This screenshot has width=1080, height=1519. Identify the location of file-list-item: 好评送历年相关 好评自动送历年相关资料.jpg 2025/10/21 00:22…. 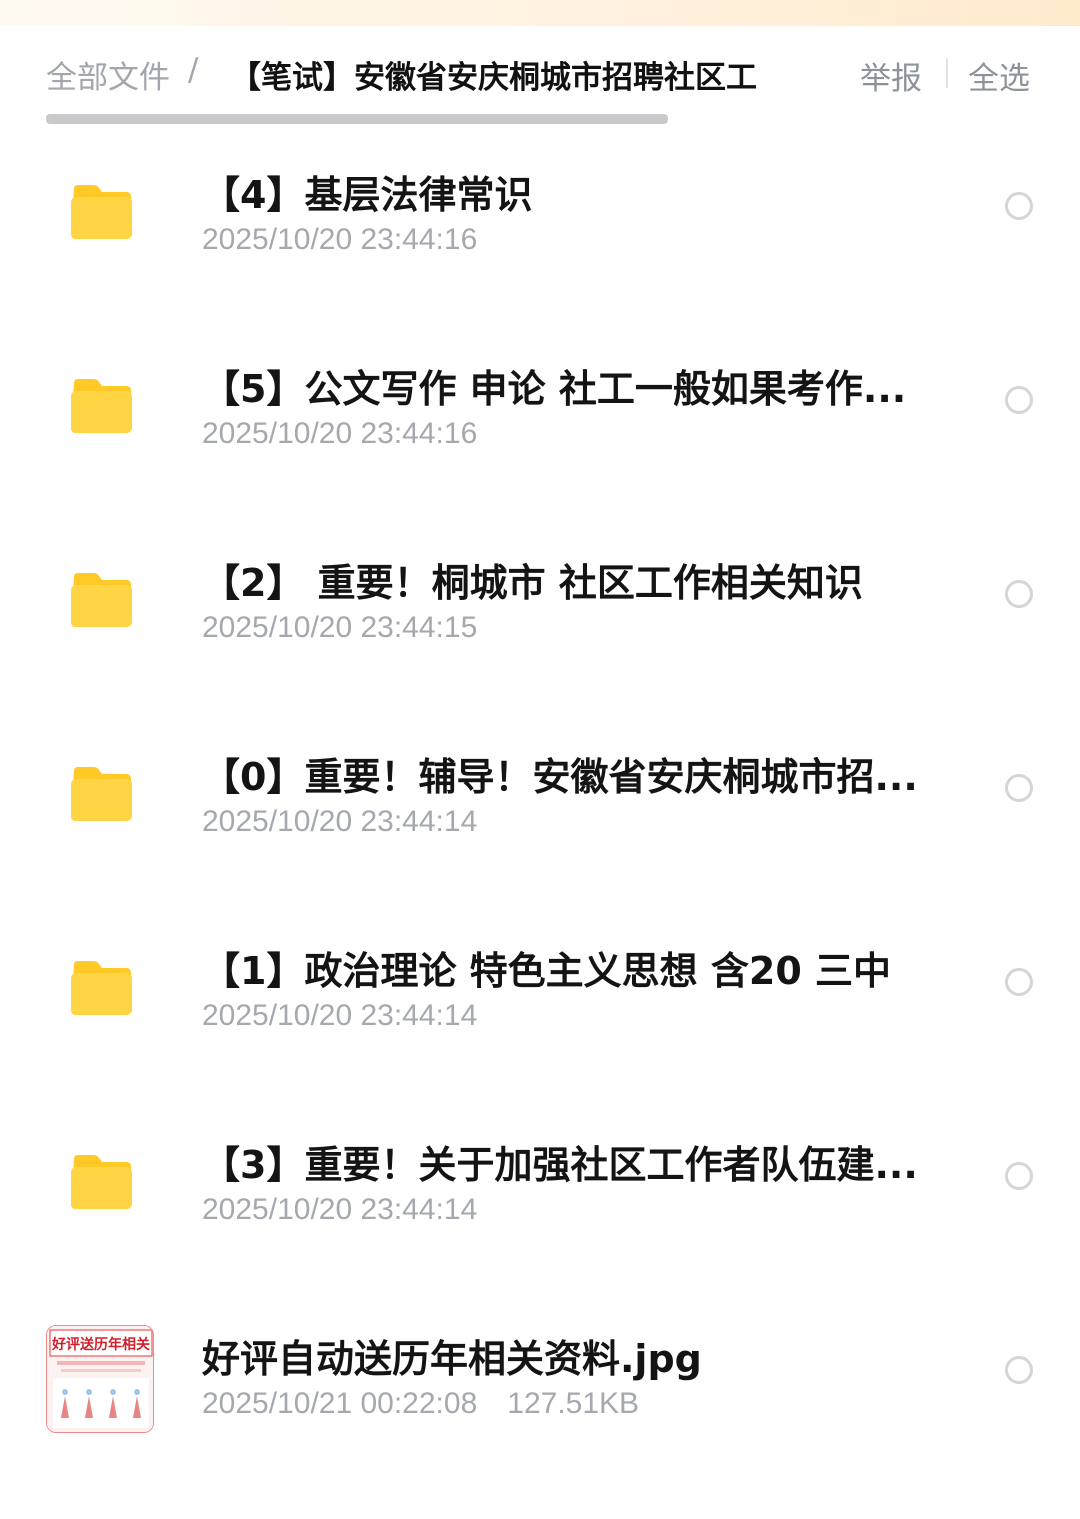
(540, 1378).